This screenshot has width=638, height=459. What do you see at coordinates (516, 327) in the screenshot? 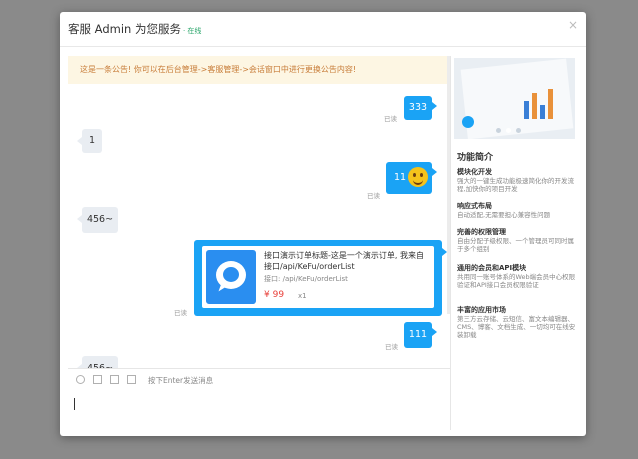
I see `feature-desc: 第三方云存储、云短信、富文本编辑器、CMS、博客、文档生成、一切均可在线安装卸载` at bounding box center [516, 327].